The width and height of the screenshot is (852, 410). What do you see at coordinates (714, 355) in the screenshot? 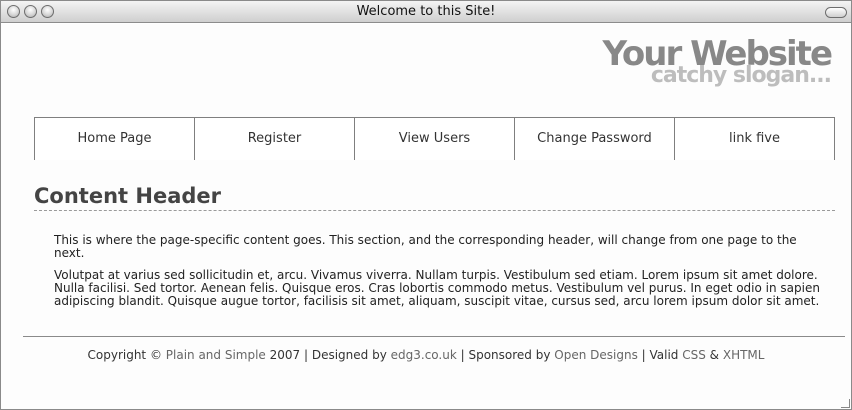
I see `footer-amp-text: &` at bounding box center [714, 355].